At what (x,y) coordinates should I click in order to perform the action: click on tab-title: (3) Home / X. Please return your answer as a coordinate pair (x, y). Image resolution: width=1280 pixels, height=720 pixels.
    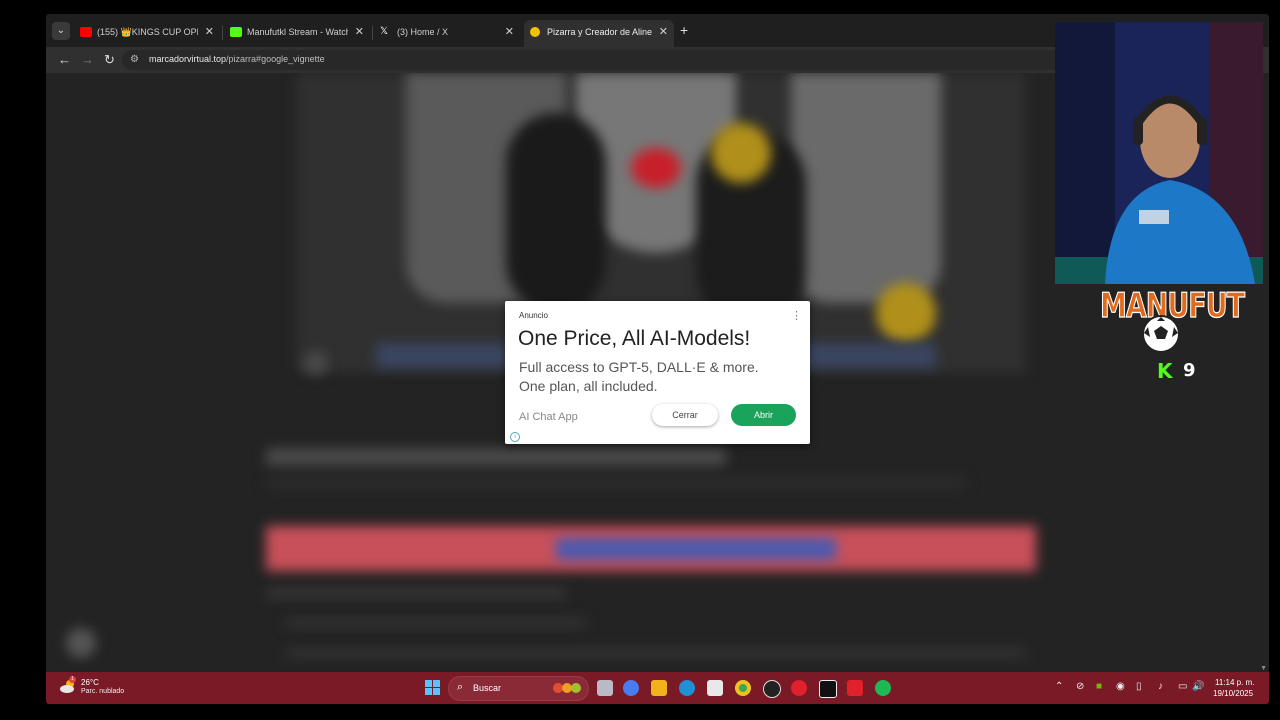
    Looking at the image, I should click on (423, 32).